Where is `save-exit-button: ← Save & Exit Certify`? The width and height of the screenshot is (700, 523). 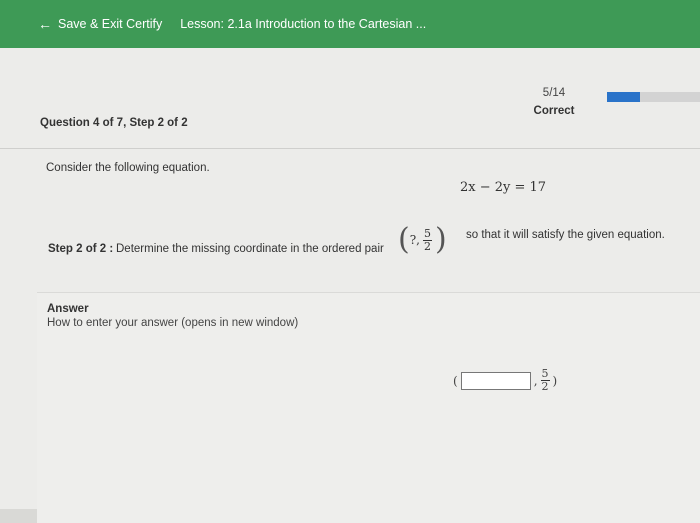
save-exit-button: ← Save & Exit Certify is located at coordinates (100, 24).